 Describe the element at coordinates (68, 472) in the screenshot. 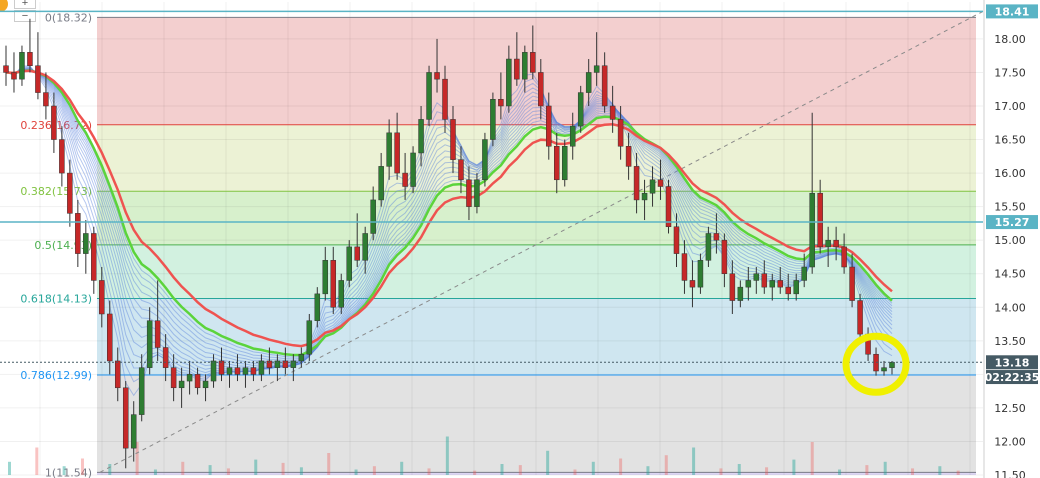

I see `fib-label: 1(11.54)` at that location.